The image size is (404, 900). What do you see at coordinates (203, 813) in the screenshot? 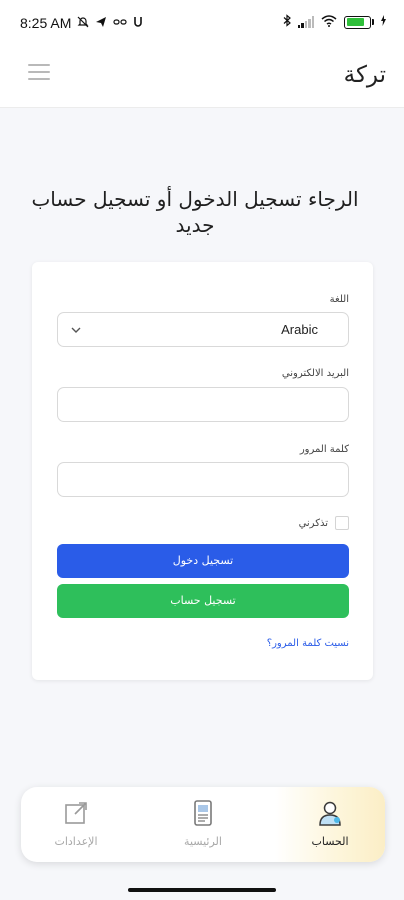
I see `document-icon` at bounding box center [203, 813].